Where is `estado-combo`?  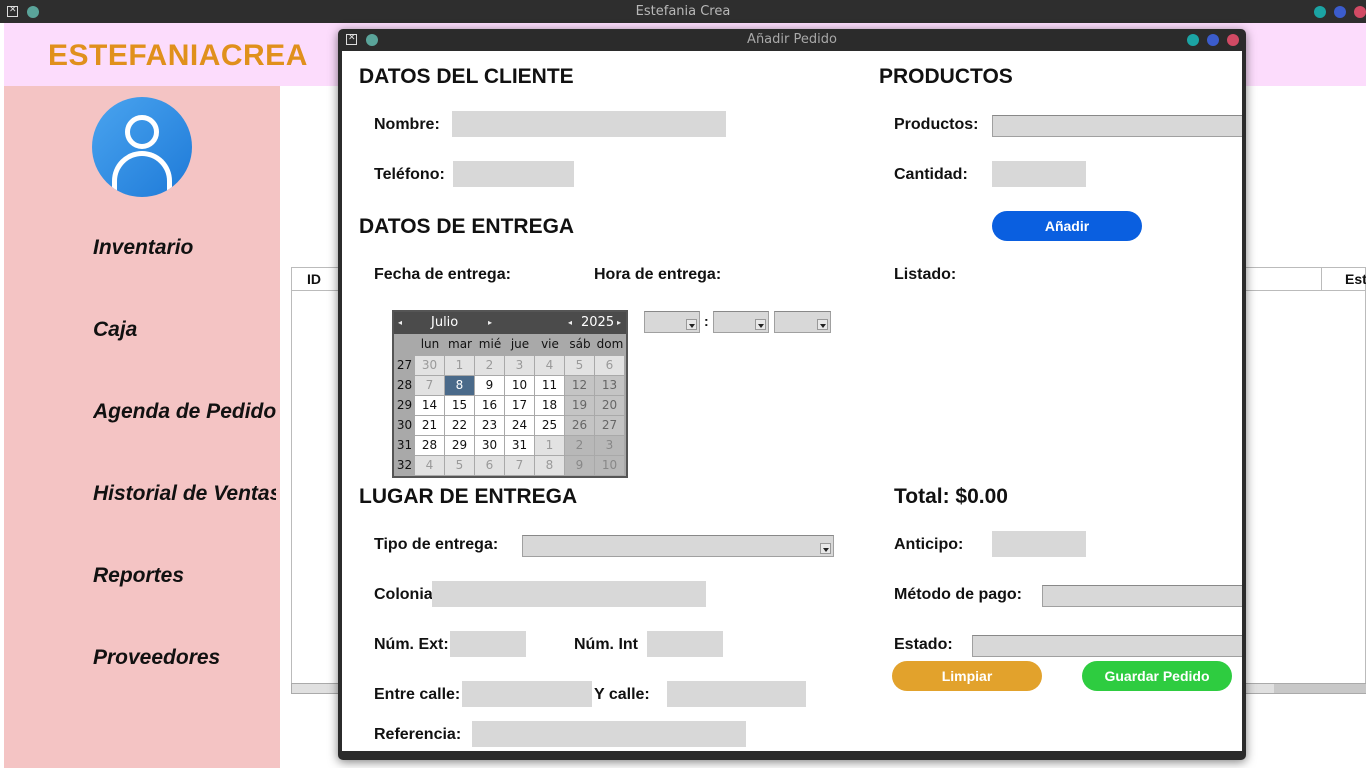
estado-combo is located at coordinates (1107, 646).